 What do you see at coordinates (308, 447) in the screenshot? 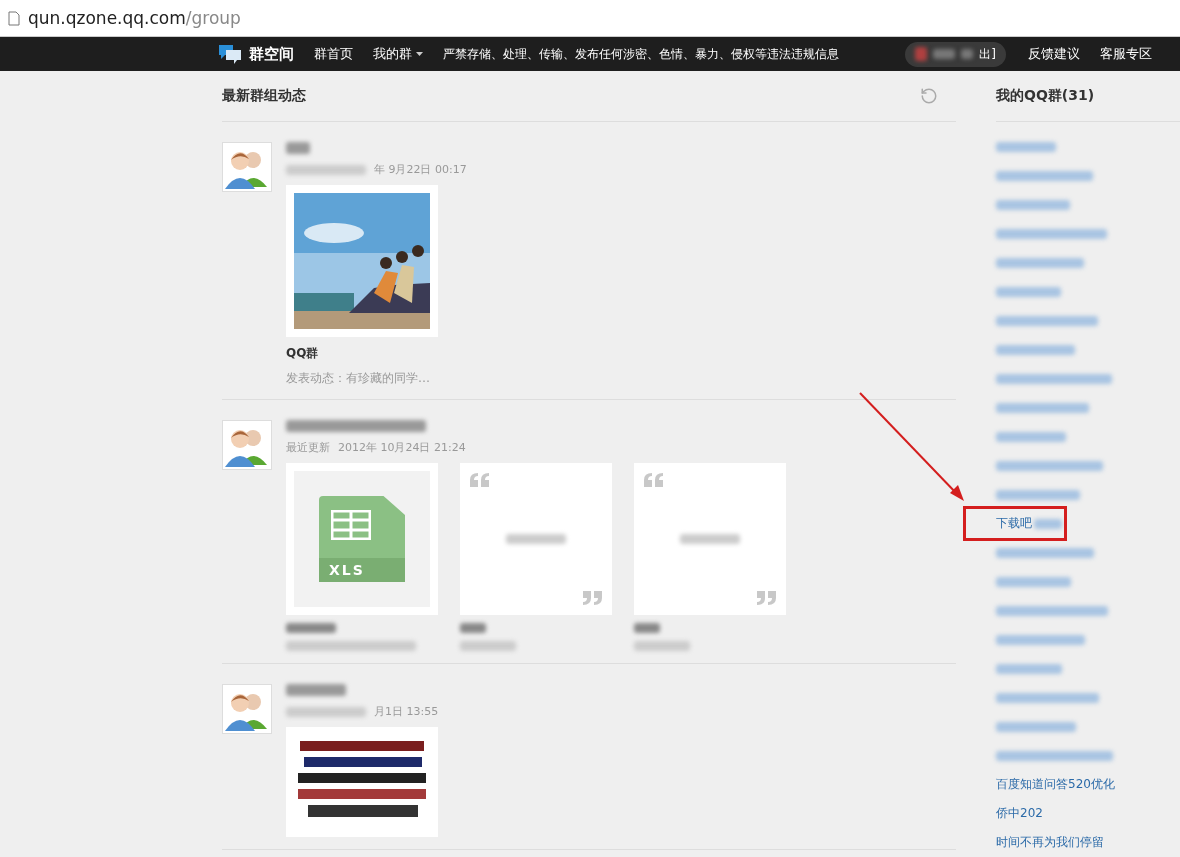
I see `update-label: 最近更新` at bounding box center [308, 447].